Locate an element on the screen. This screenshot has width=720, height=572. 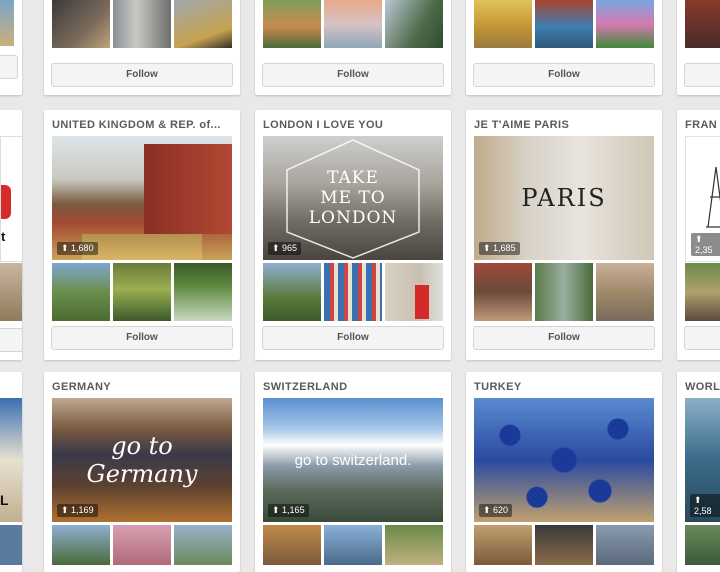
board-cover-image: PARIS ⬆ 1,685 is located at coordinates (564, 198).